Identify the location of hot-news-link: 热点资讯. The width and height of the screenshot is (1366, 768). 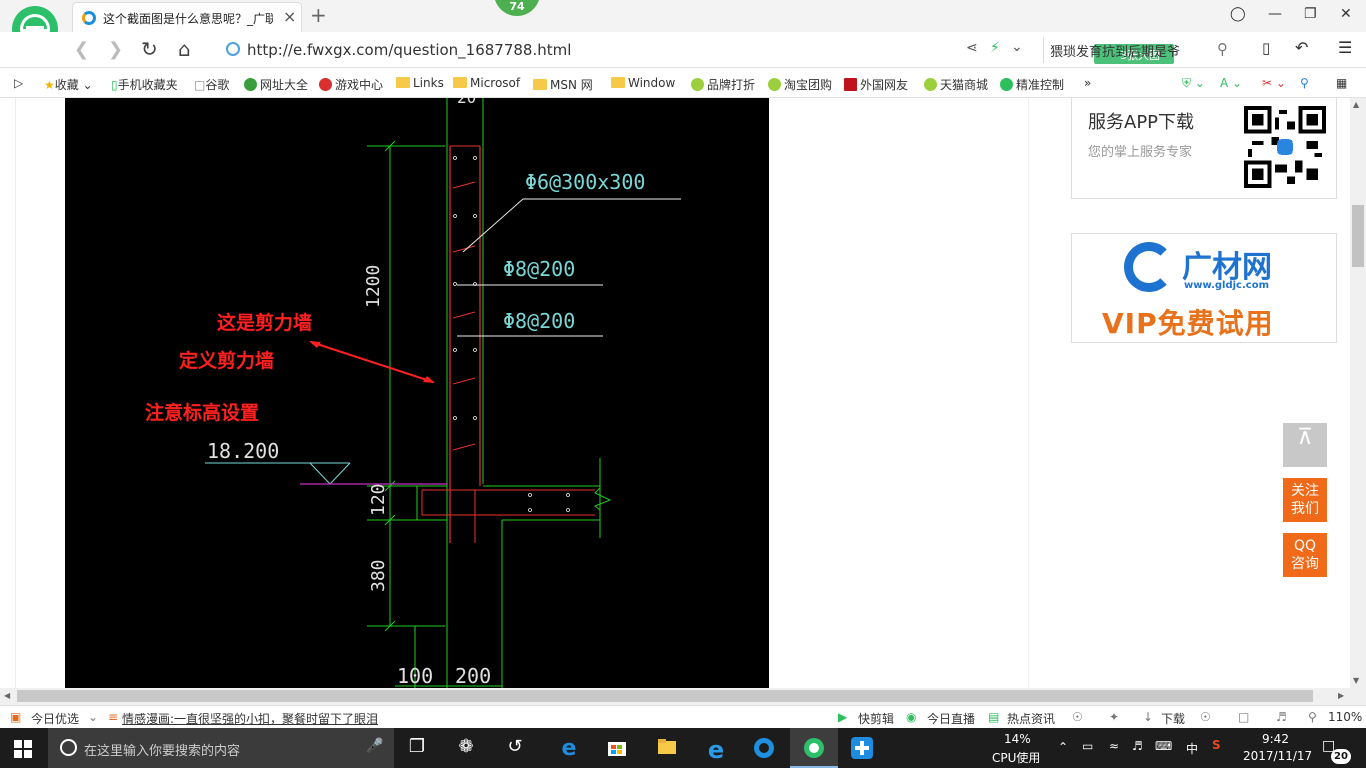
(1031, 718).